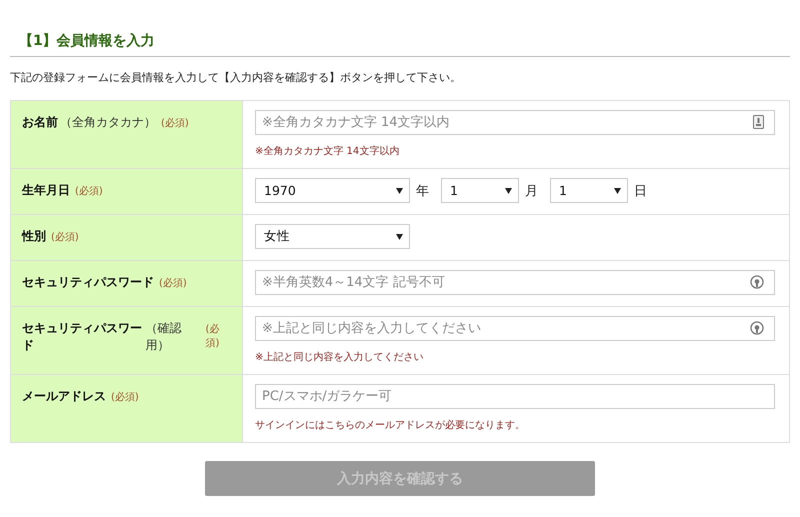 This screenshot has width=800, height=517. Describe the element at coordinates (515, 396) in the screenshot. I see `input-field: PC/スマホ/ガラケー可` at that location.